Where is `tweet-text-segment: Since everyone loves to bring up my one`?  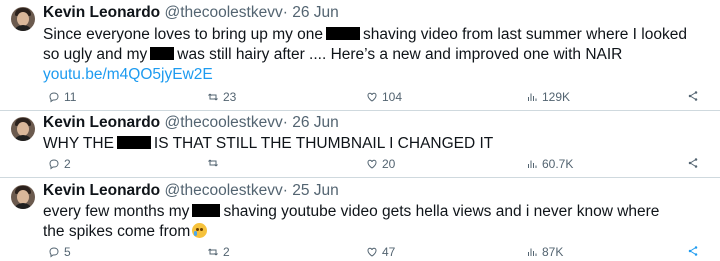
tweet-text-segment: Since everyone loves to bring up my one is located at coordinates (183, 34).